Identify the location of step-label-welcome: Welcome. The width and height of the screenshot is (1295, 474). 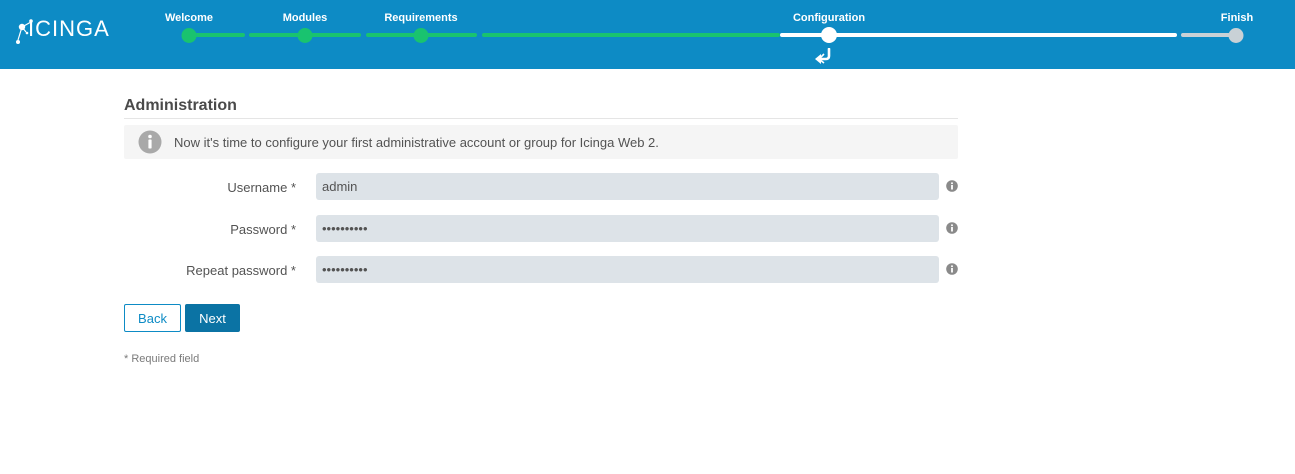
(189, 18).